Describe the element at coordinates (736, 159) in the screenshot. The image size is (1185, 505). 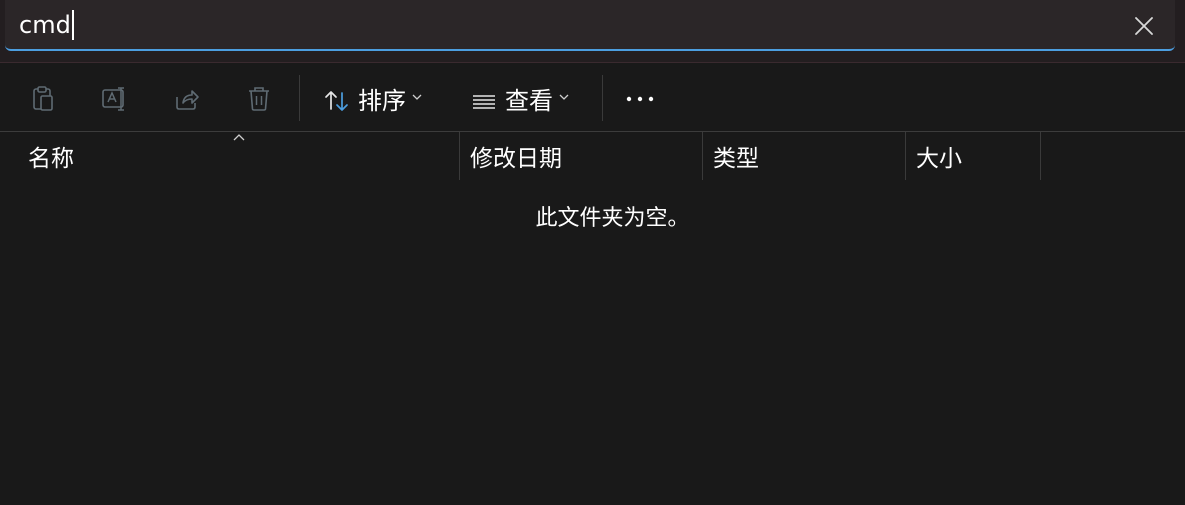
I see `column-header-type-label: 类型` at that location.